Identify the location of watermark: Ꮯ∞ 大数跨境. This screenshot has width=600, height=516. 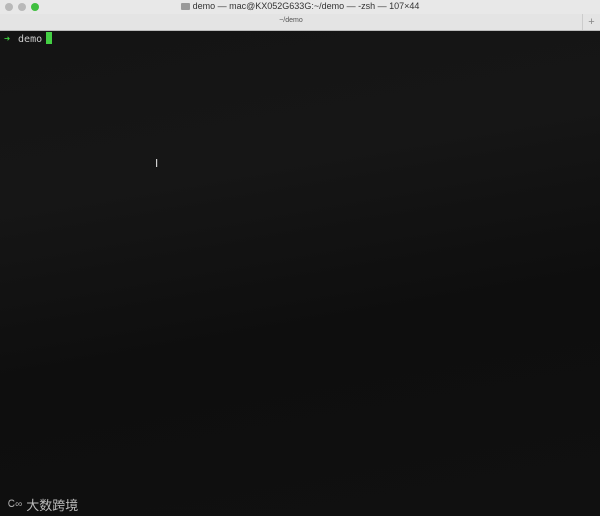
(43, 504).